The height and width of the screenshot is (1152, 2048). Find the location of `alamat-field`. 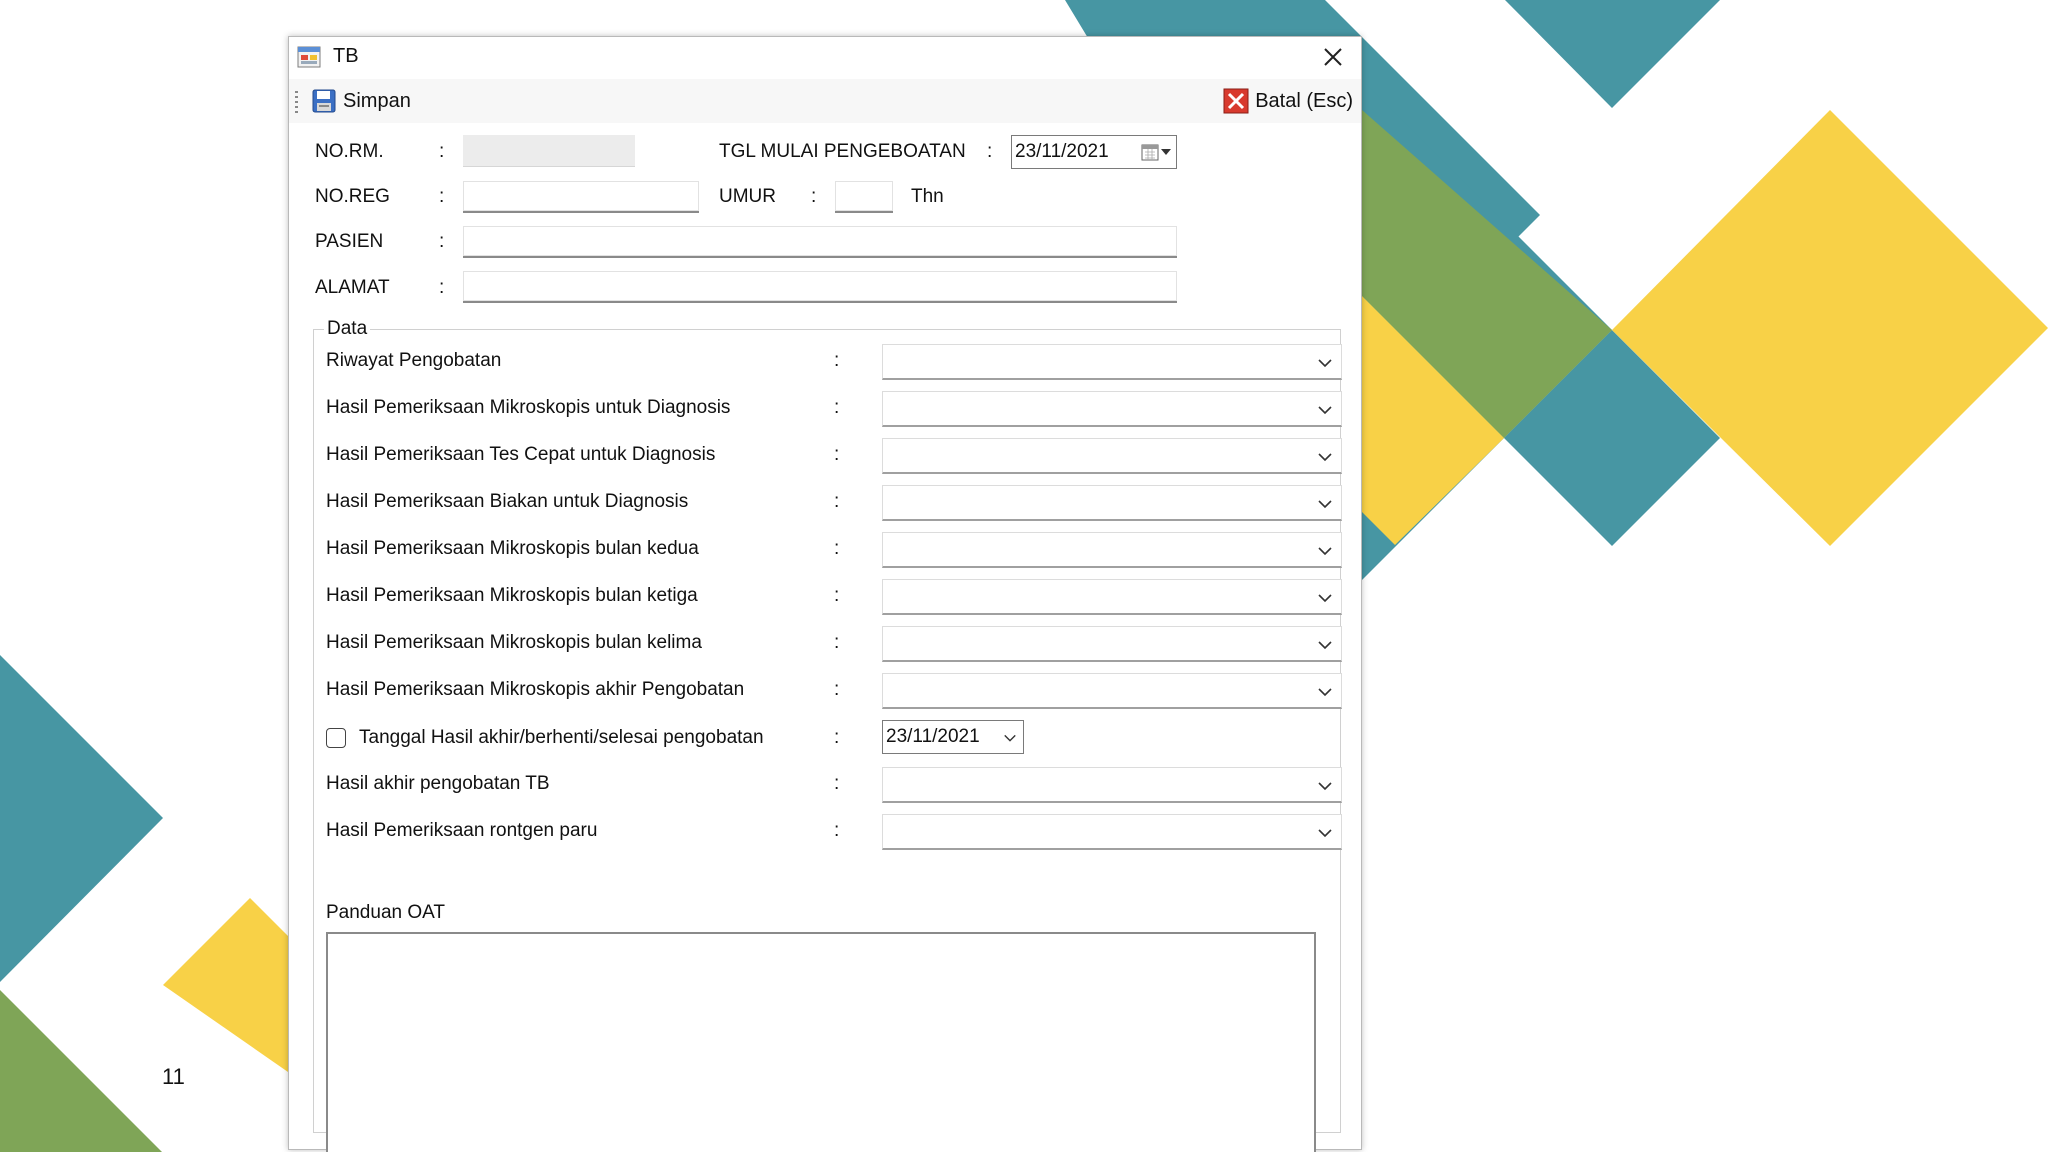

alamat-field is located at coordinates (820, 287).